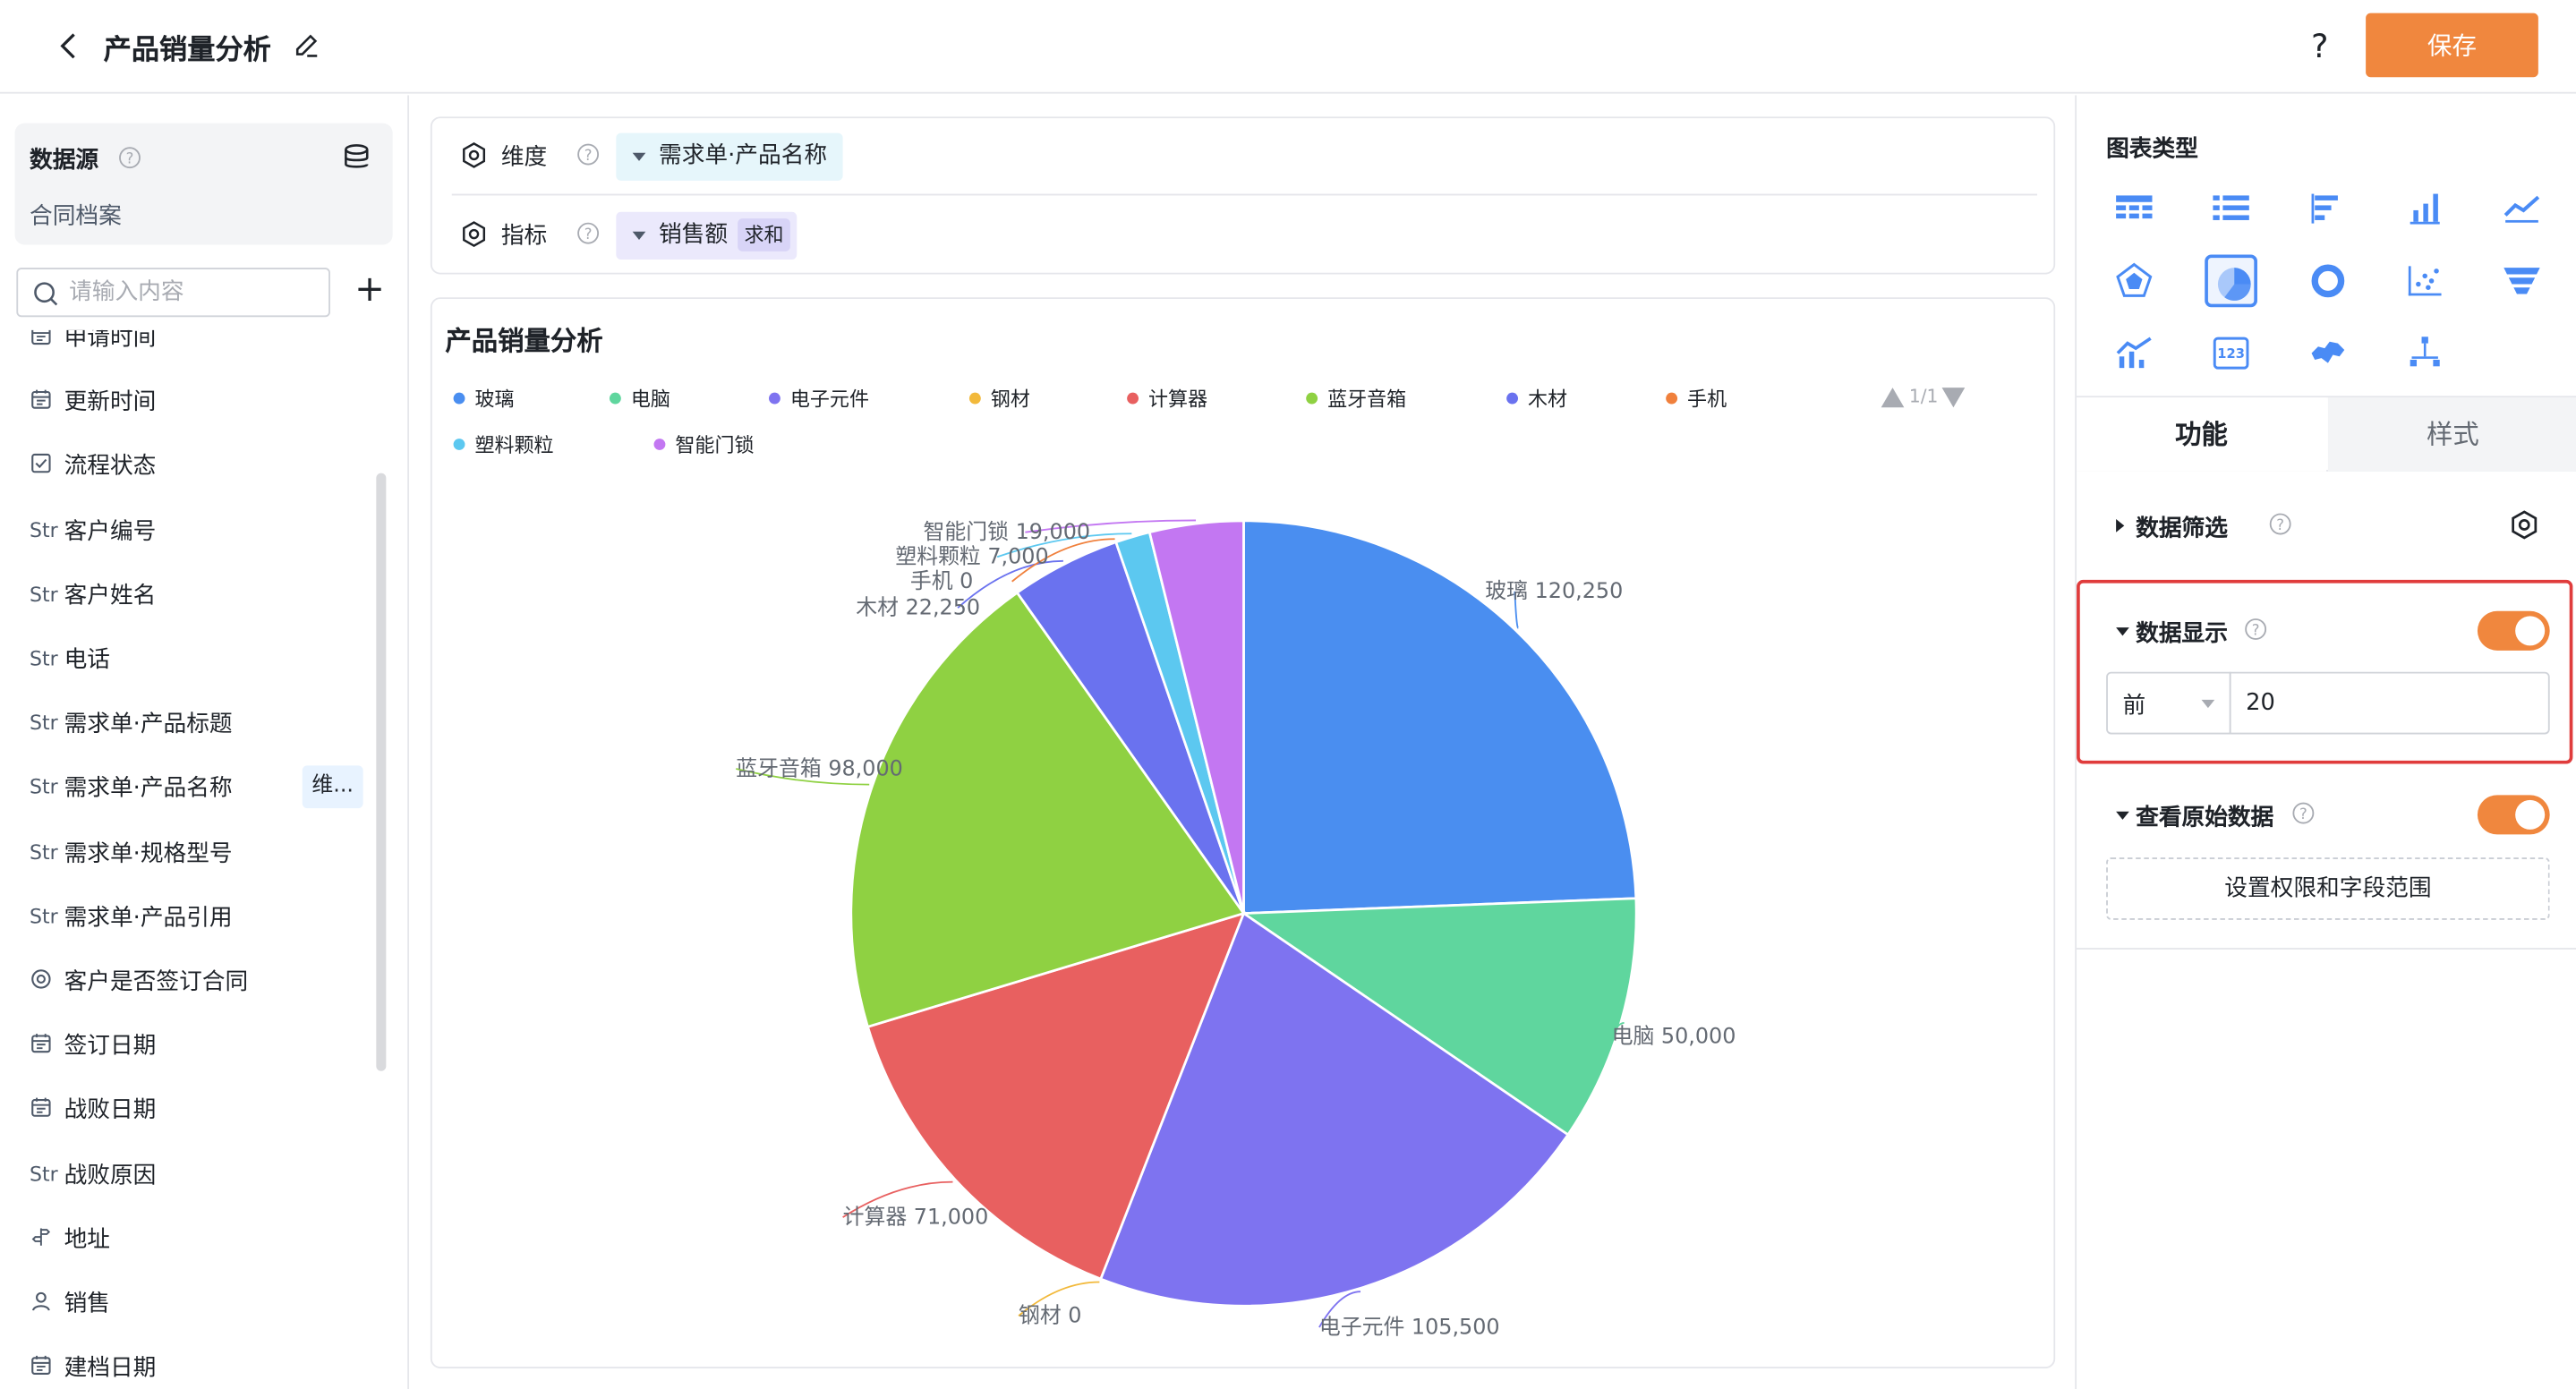  I want to click on pager-up-icon, so click(1893, 398).